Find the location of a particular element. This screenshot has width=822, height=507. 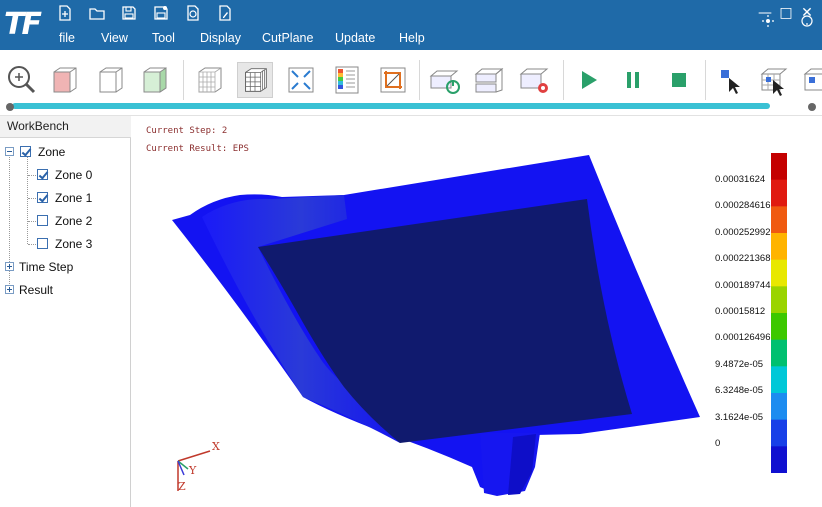

app-logo: TF is located at coordinates (23, 24).